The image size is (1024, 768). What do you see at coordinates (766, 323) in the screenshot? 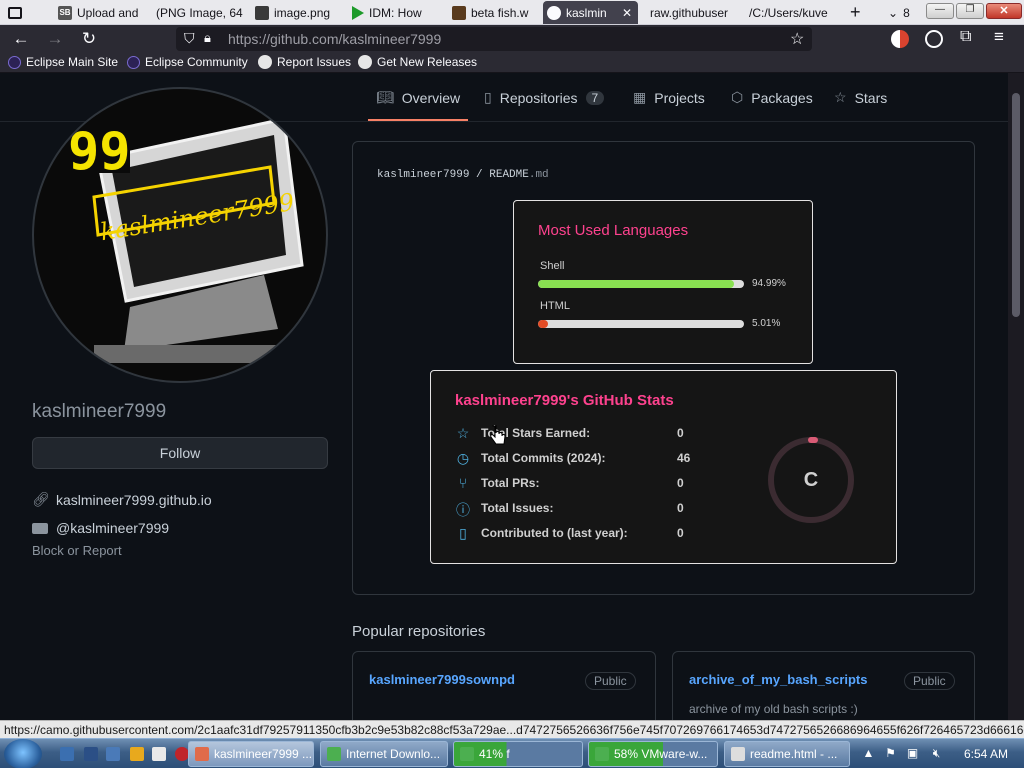
I see `language-percent: 5.01%` at bounding box center [766, 323].